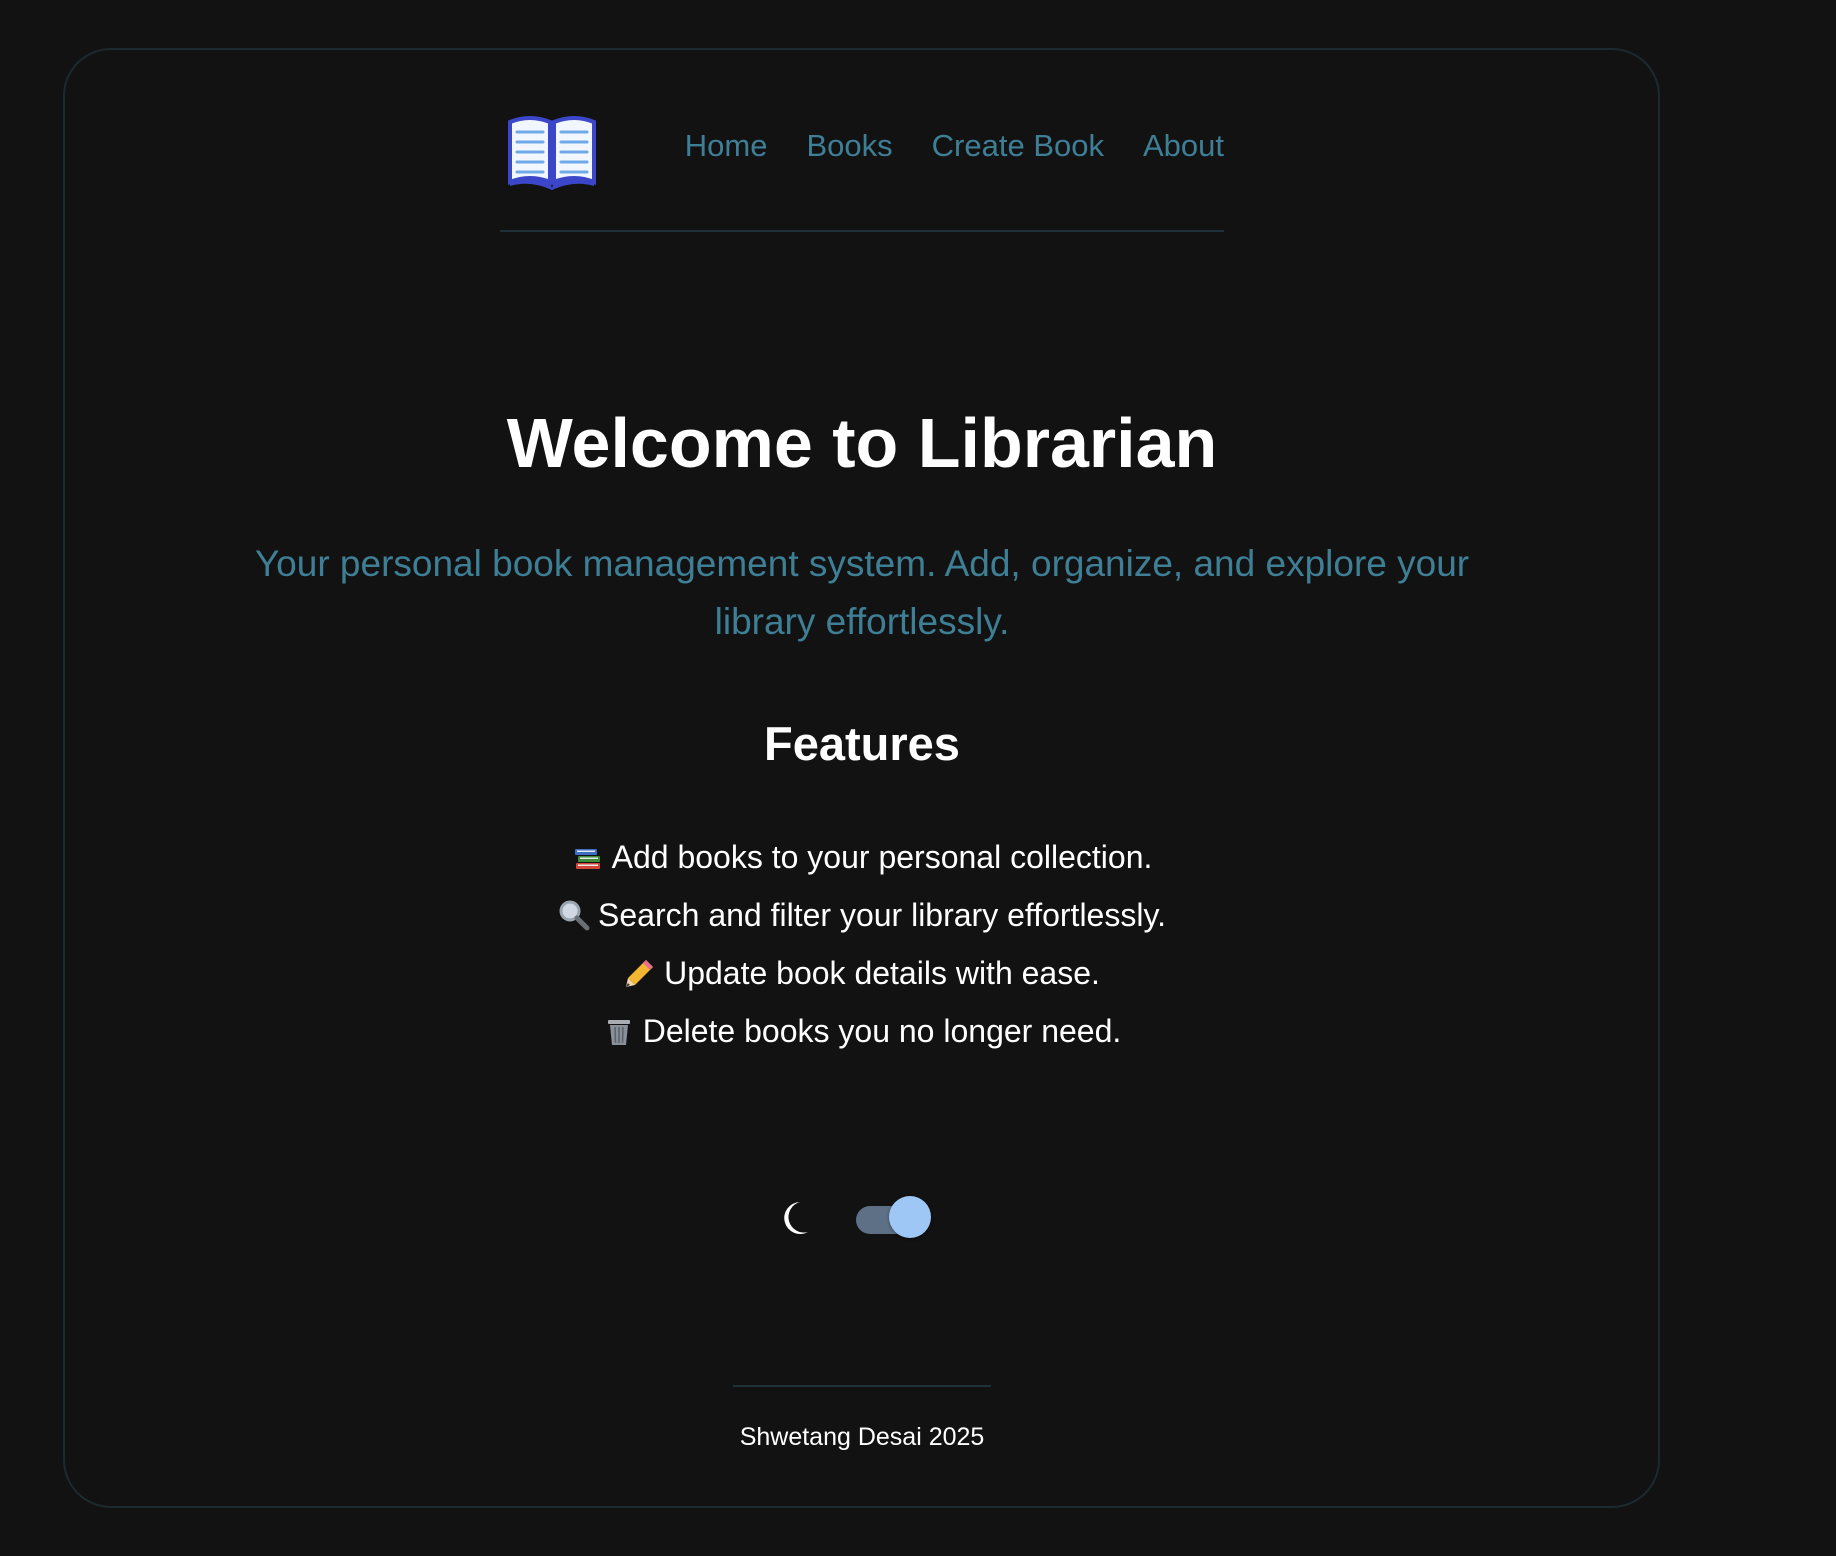 Image resolution: width=1836 pixels, height=1556 pixels. Describe the element at coordinates (726, 145) in the screenshot. I see `nav-link-home: Home` at that location.